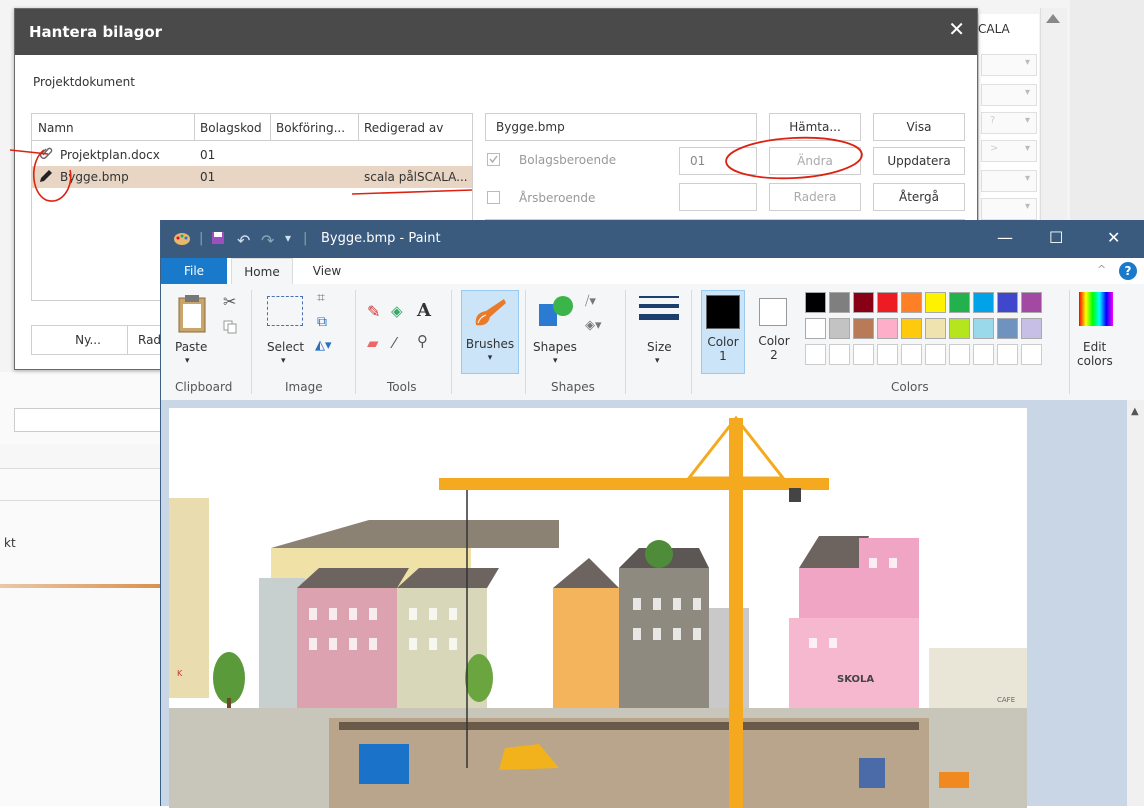 The height and width of the screenshot is (808, 1144). What do you see at coordinates (593, 325) in the screenshot?
I see `shape-fill-icon: ◈▾` at bounding box center [593, 325].